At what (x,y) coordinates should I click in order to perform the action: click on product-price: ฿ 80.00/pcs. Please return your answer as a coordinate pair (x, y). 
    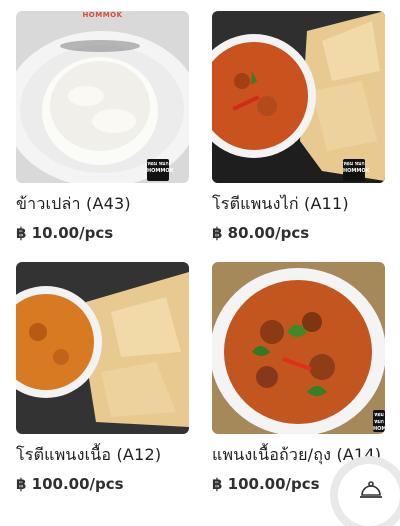
    Looking at the image, I should click on (298, 233).